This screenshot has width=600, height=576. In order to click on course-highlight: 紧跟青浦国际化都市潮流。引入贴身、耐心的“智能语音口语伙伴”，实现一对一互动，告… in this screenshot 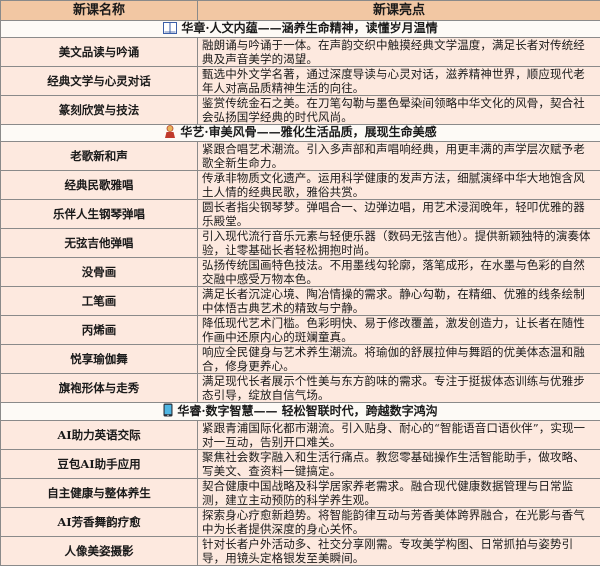, I will do `click(398, 435)`.